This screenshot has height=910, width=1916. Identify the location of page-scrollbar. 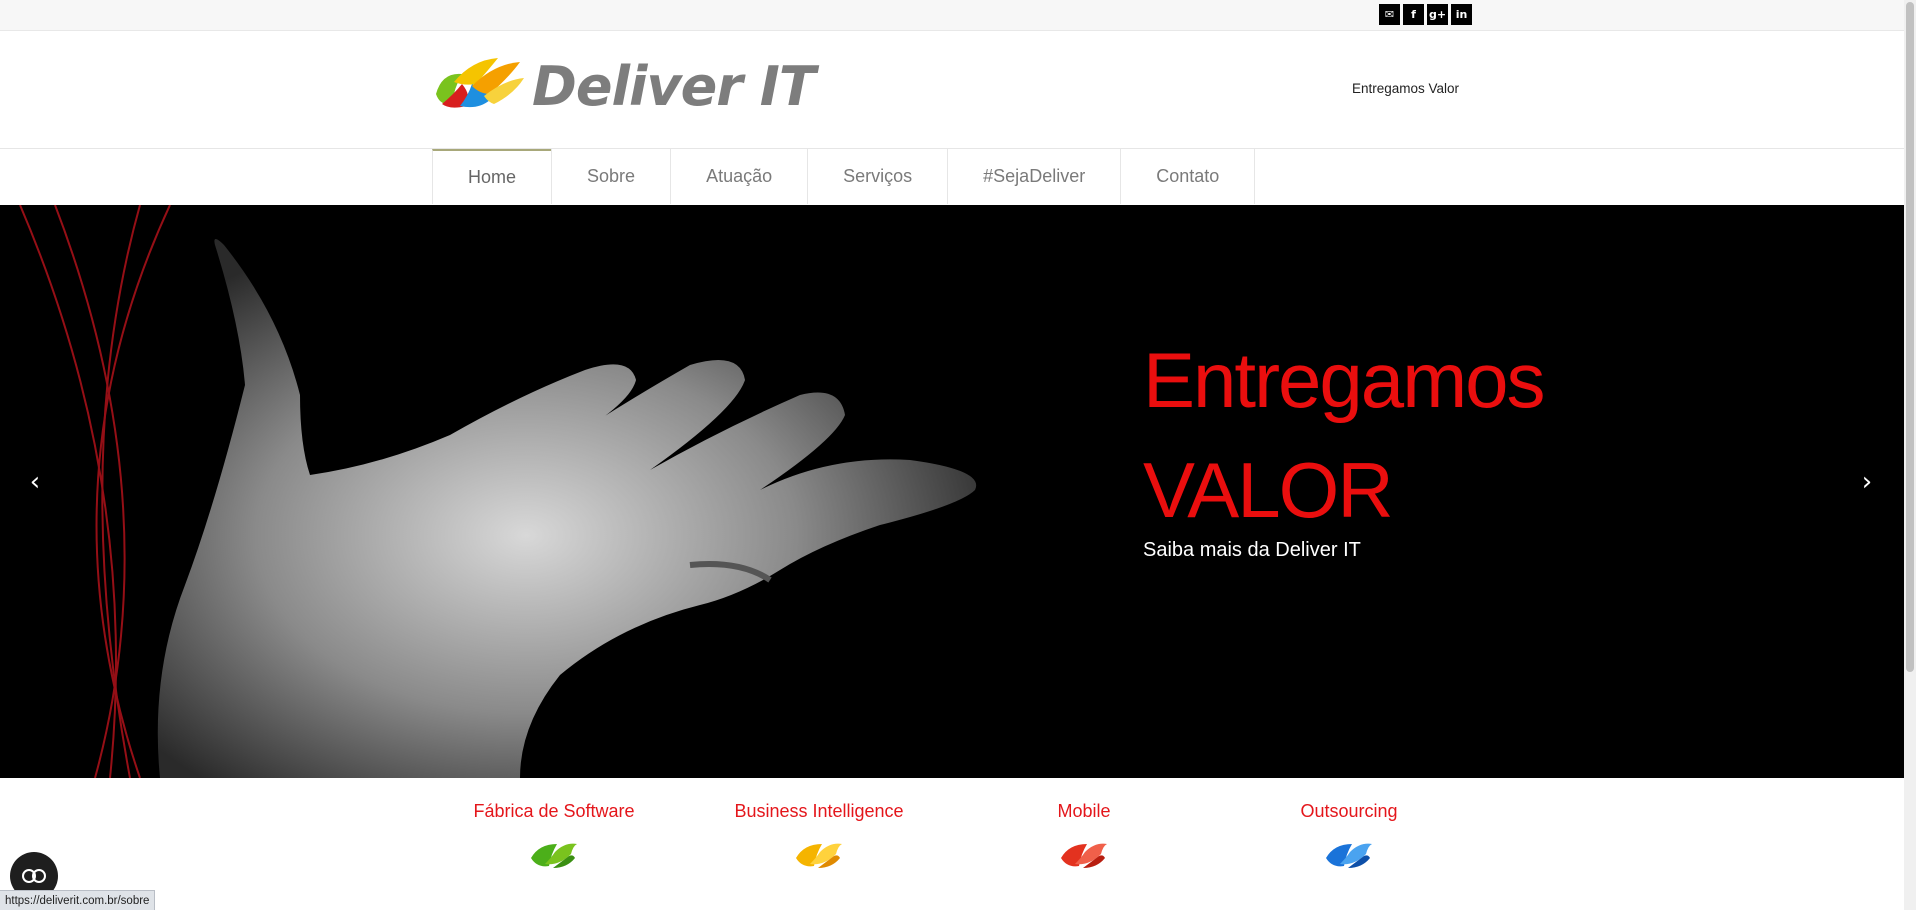
(1910, 455).